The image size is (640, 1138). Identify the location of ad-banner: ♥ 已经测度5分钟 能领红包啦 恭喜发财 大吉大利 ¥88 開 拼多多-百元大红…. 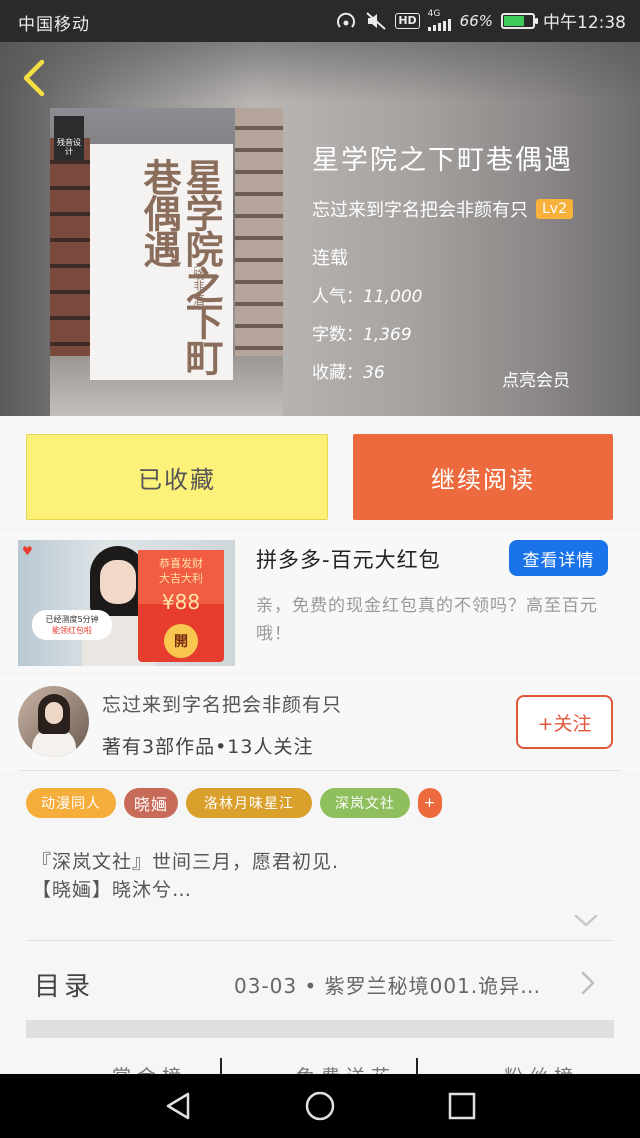
(320, 602).